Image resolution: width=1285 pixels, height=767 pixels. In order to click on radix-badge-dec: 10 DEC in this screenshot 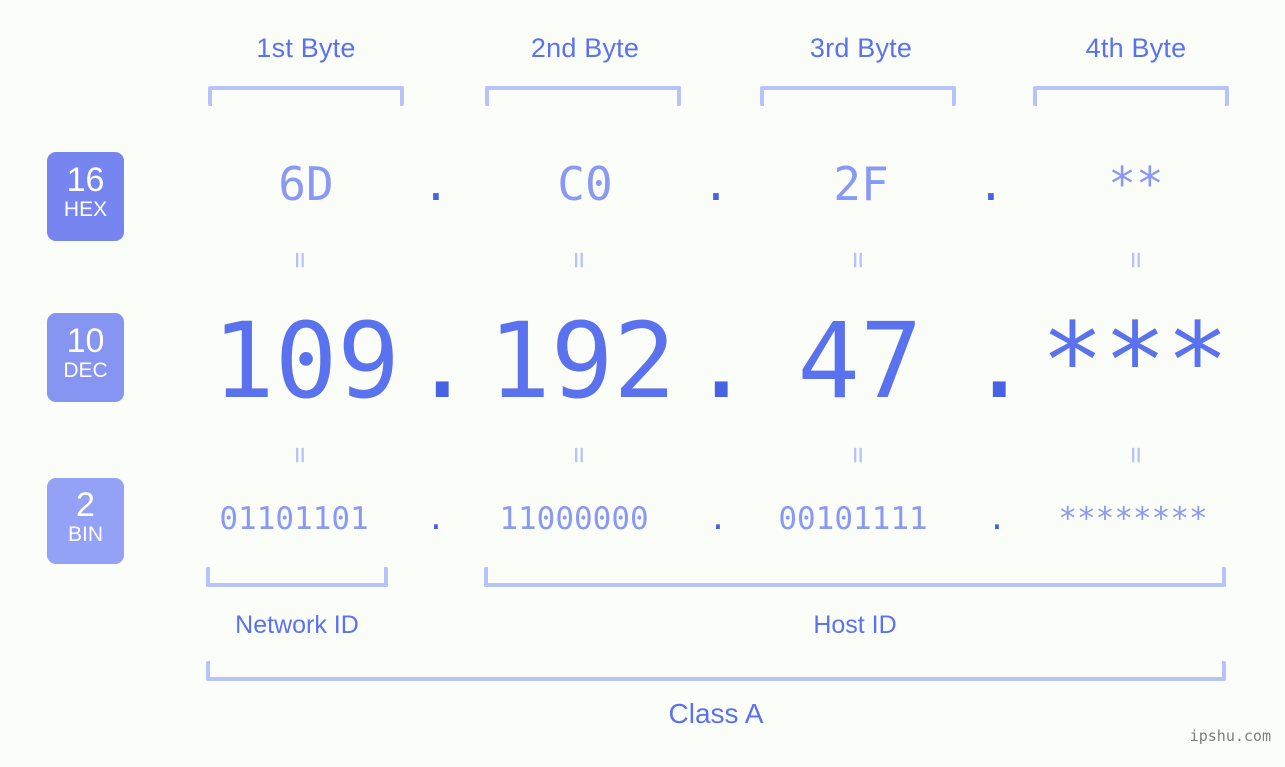, I will do `click(85, 357)`.